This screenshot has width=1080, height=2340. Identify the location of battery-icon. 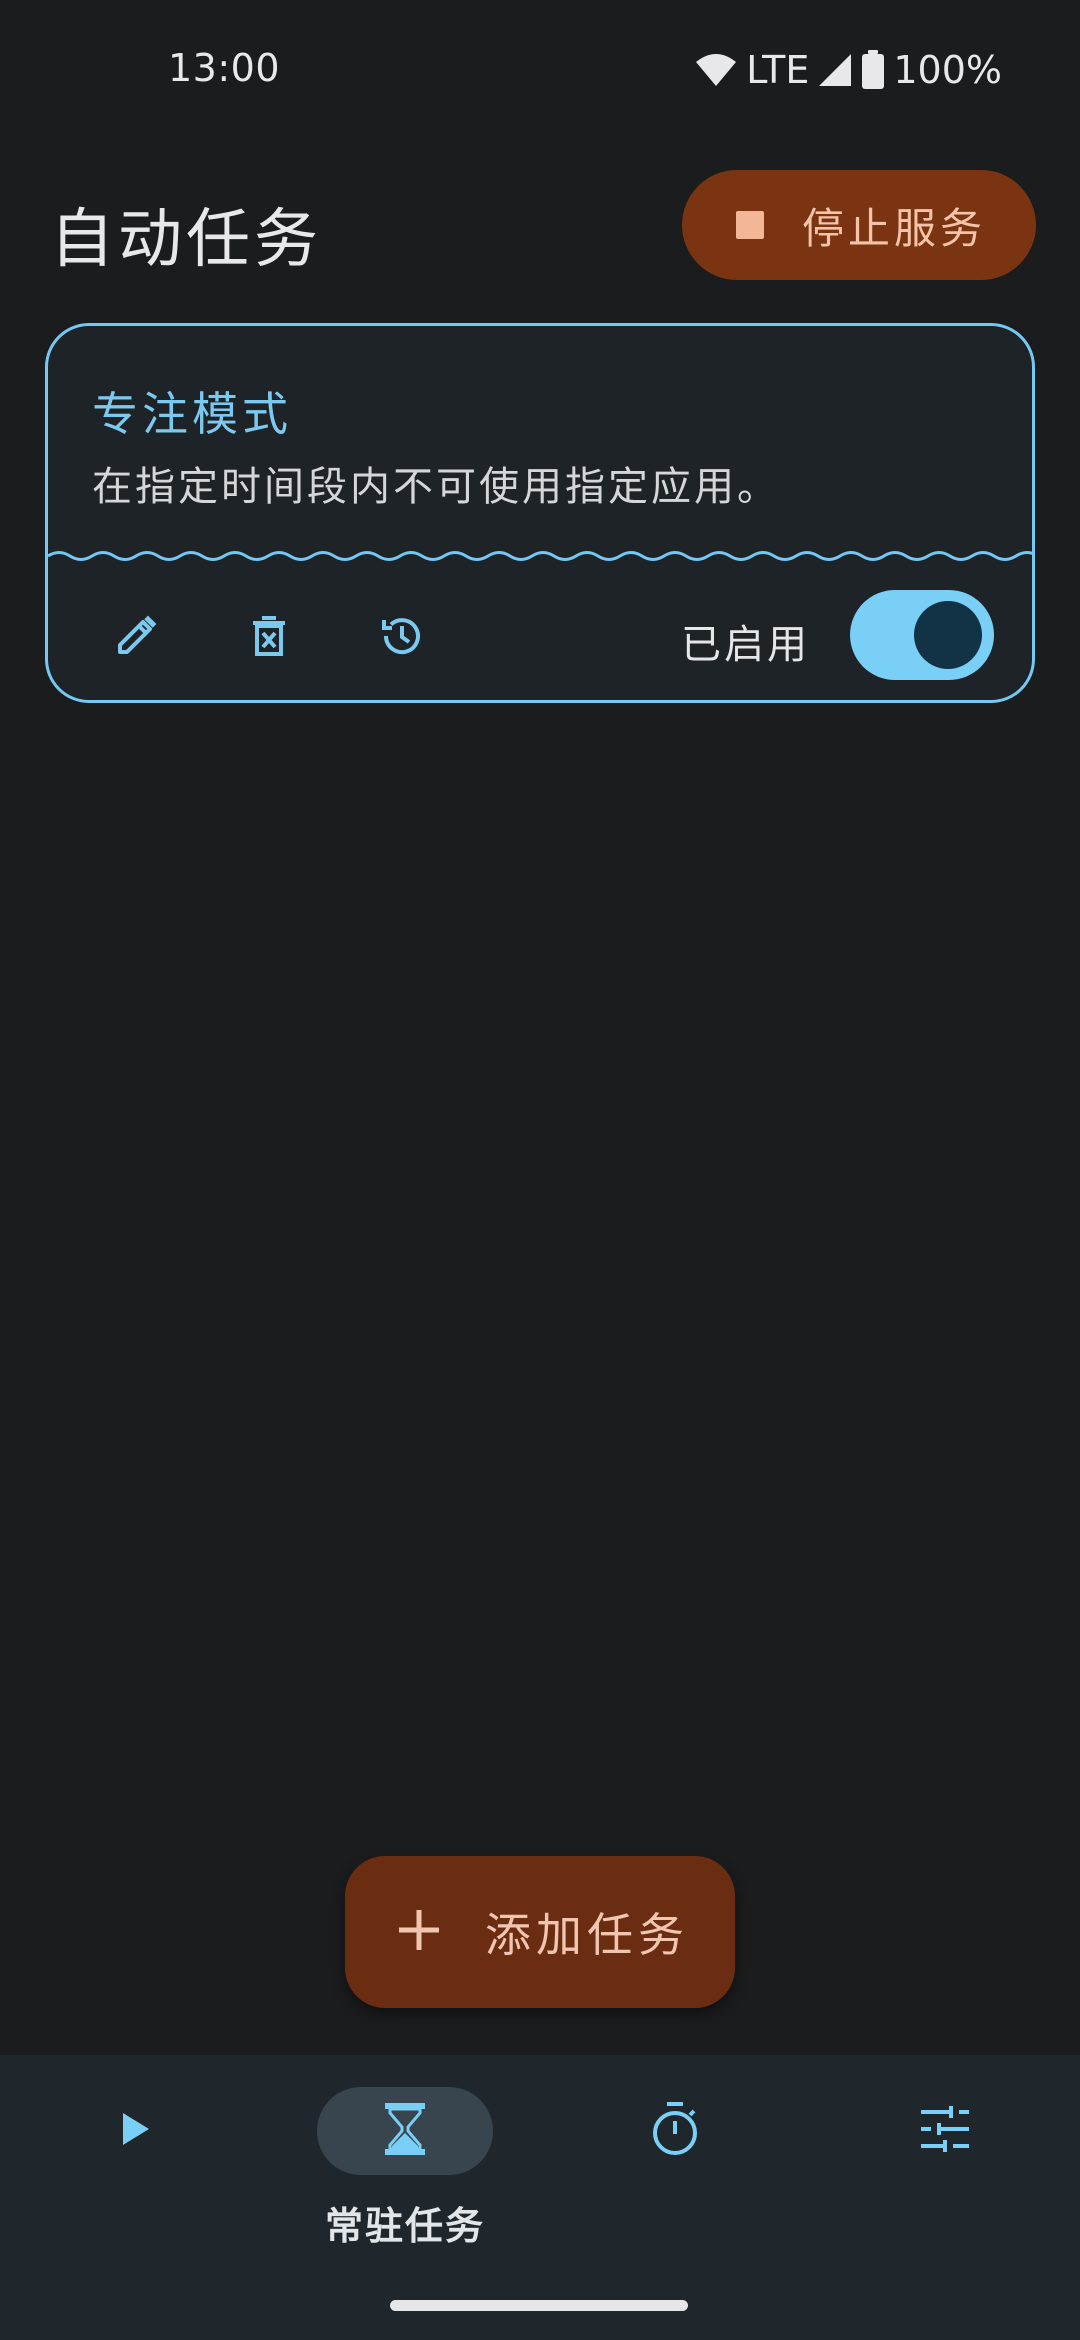
(873, 70).